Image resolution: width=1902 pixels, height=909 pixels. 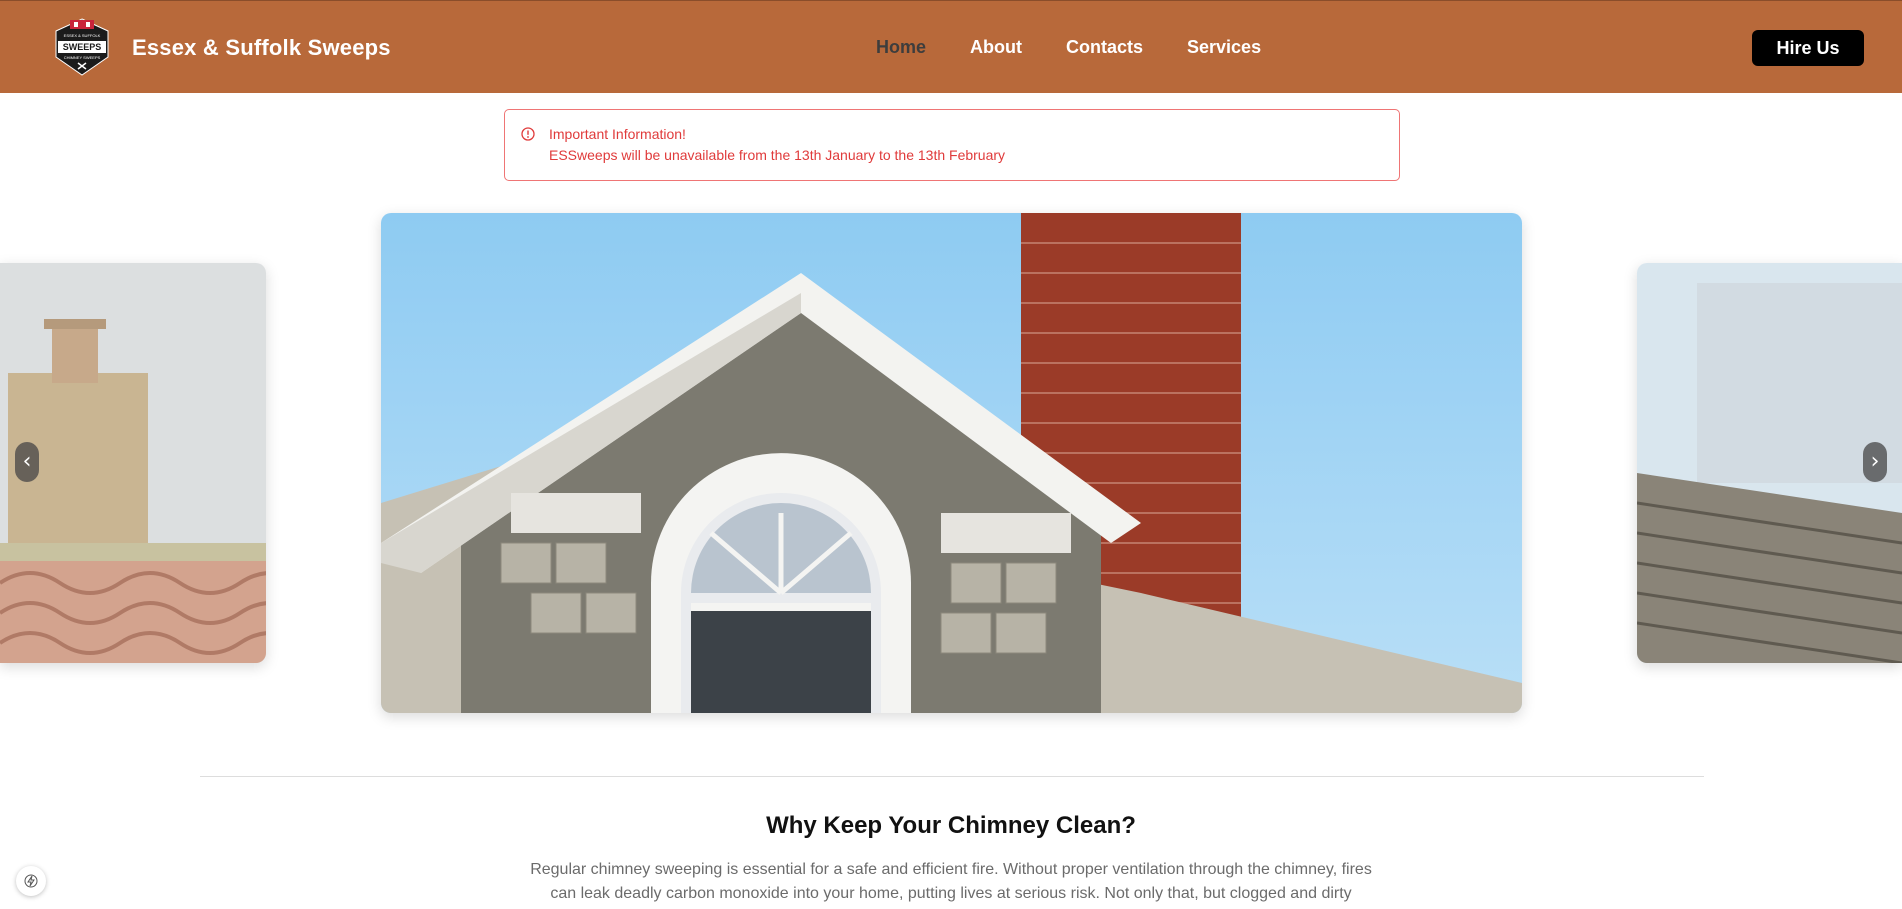 What do you see at coordinates (27, 462) in the screenshot?
I see `carousel-prev-button: ‹` at bounding box center [27, 462].